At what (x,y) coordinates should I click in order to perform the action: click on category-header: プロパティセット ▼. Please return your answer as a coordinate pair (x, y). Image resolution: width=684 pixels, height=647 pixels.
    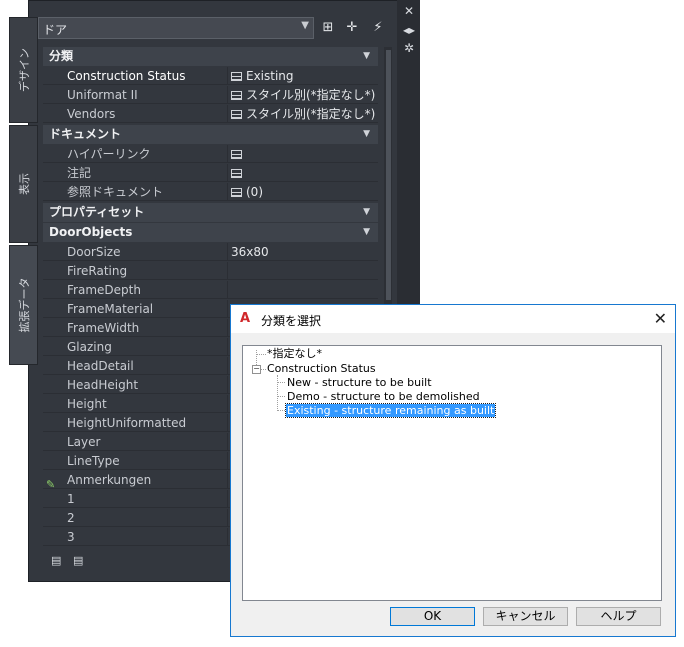
    Looking at the image, I should click on (210, 212).